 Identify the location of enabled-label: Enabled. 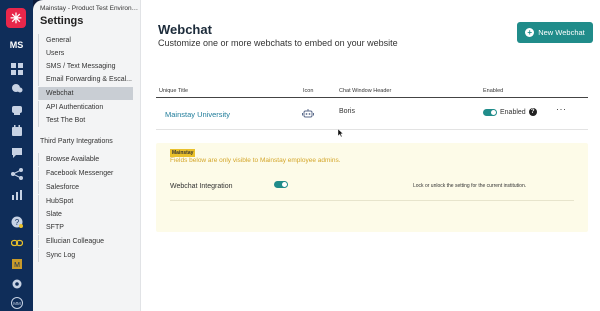
(513, 112).